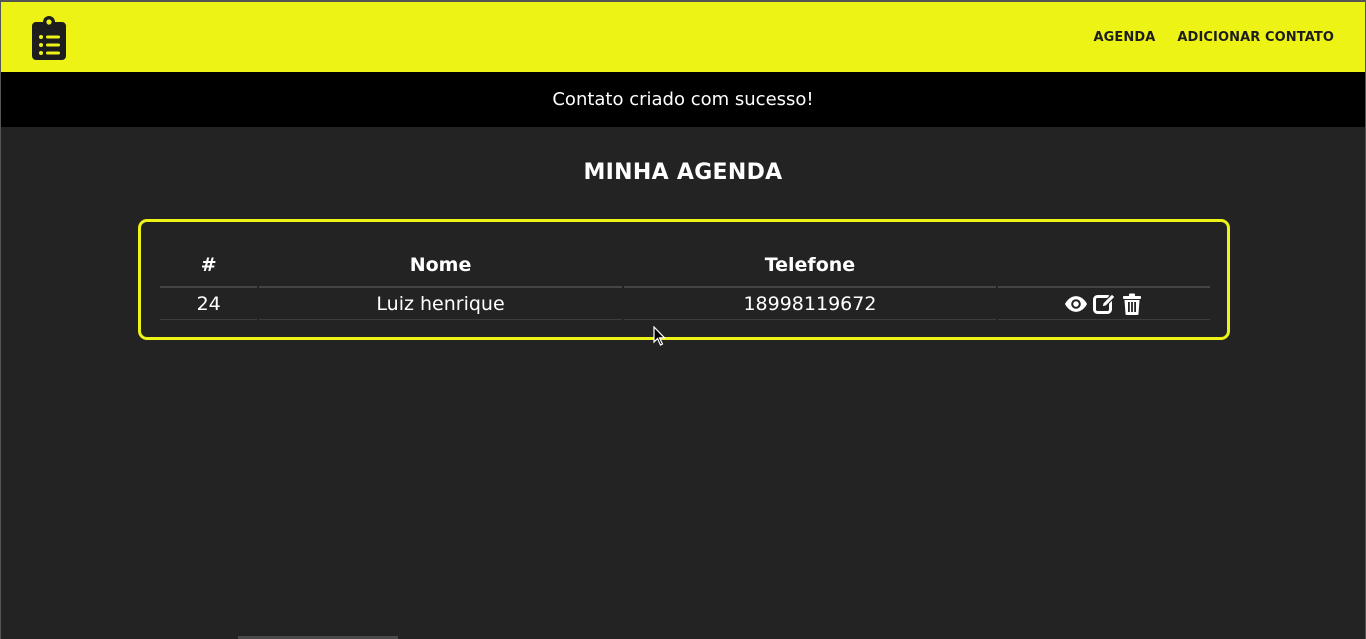  I want to click on nav-links: AGENDA ADICIONAR CONTATO, so click(1213, 37).